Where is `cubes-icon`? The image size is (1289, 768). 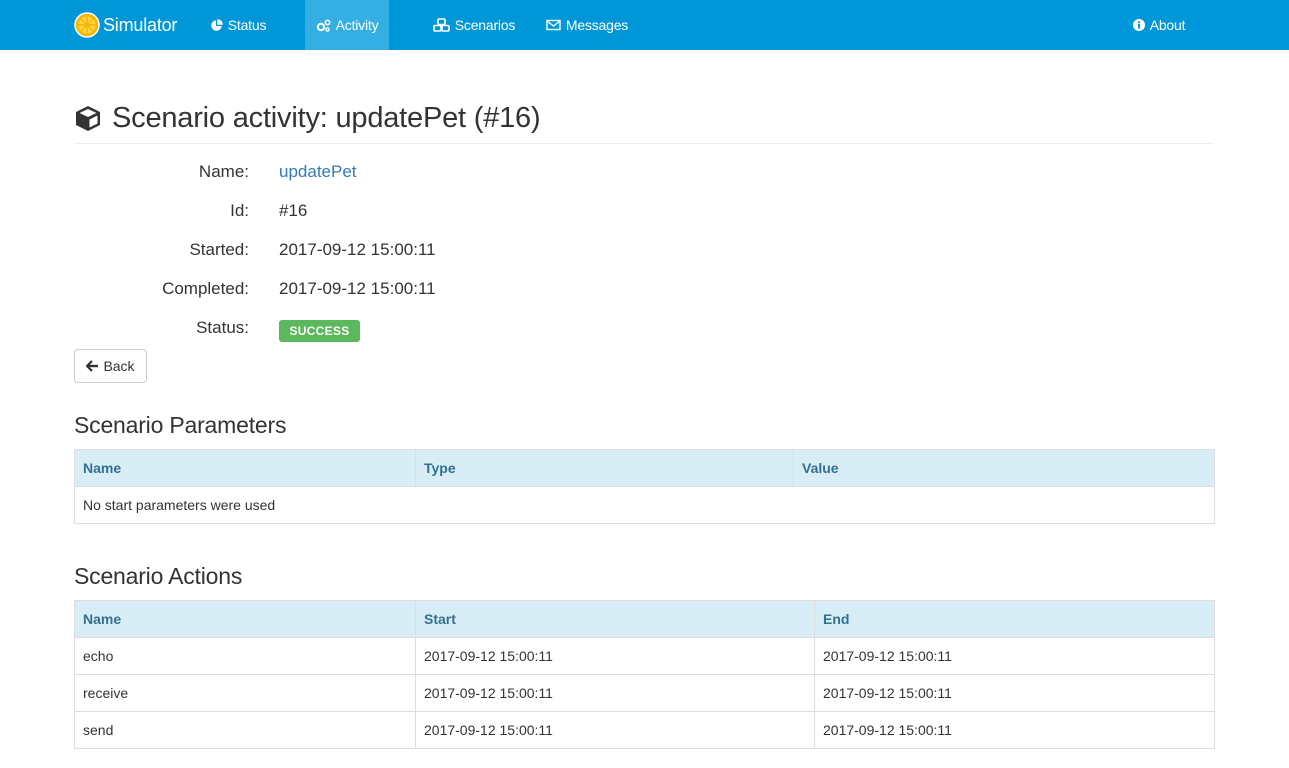
cubes-icon is located at coordinates (441, 25).